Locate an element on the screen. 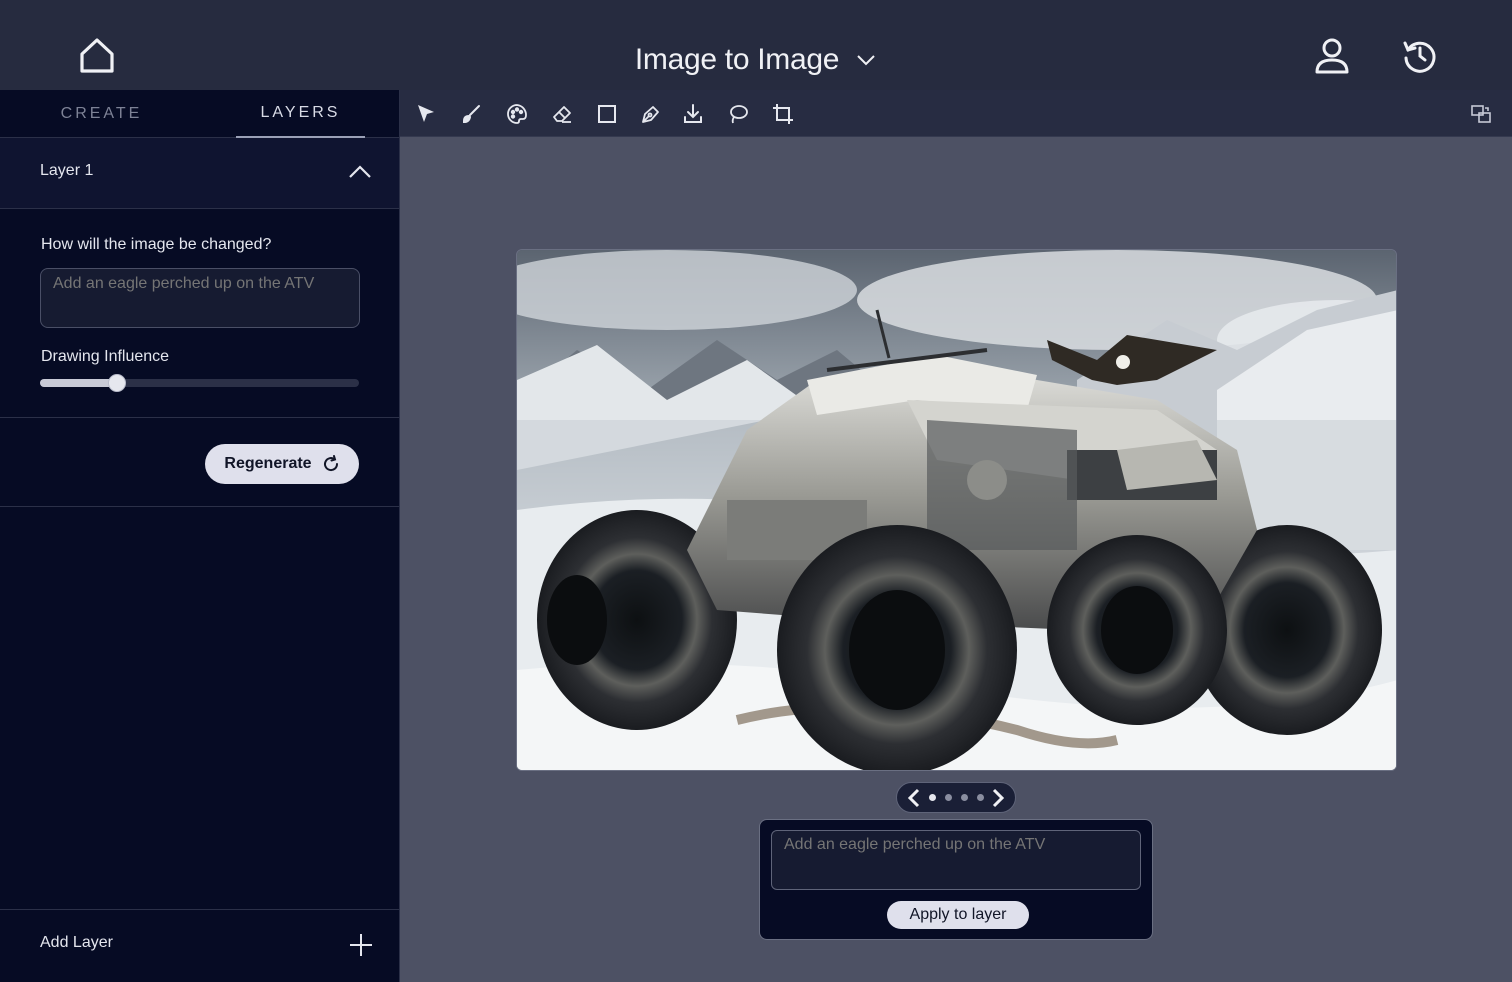  add-layer-label: Add Layer is located at coordinates (76, 942).